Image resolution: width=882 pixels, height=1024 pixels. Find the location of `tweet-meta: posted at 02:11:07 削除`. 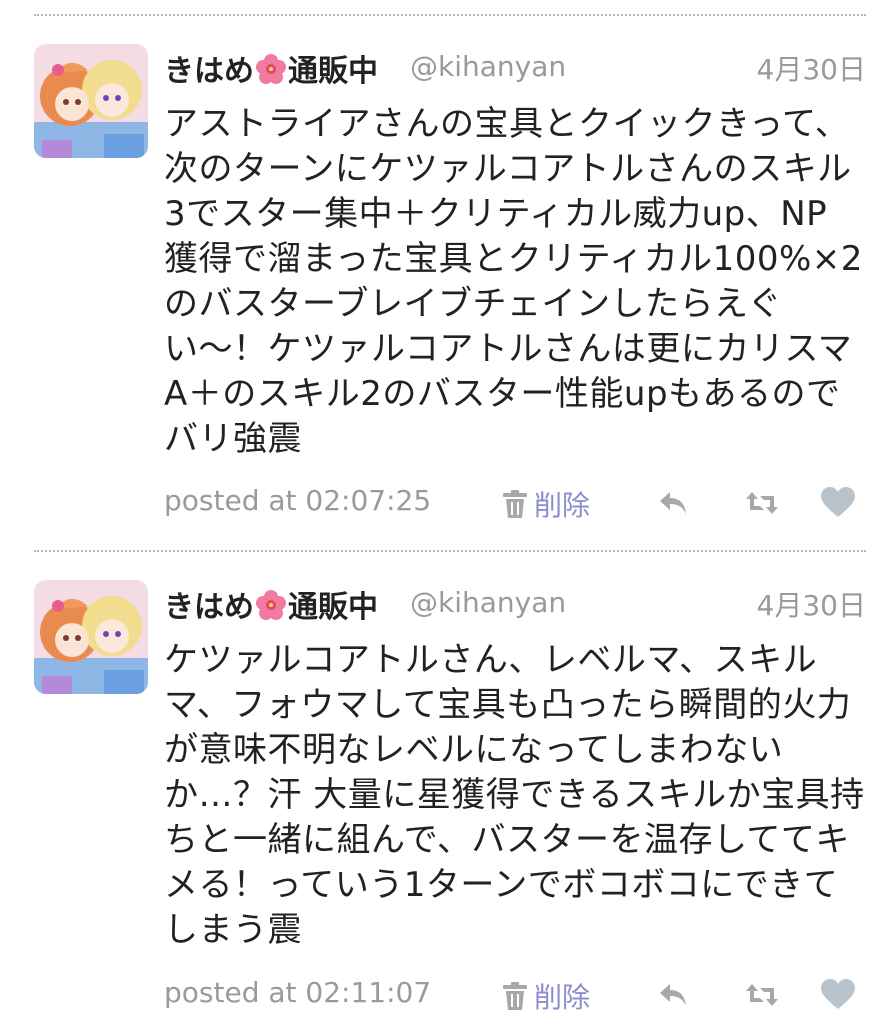

tweet-meta: posted at 02:11:07 削除 is located at coordinates (515, 996).